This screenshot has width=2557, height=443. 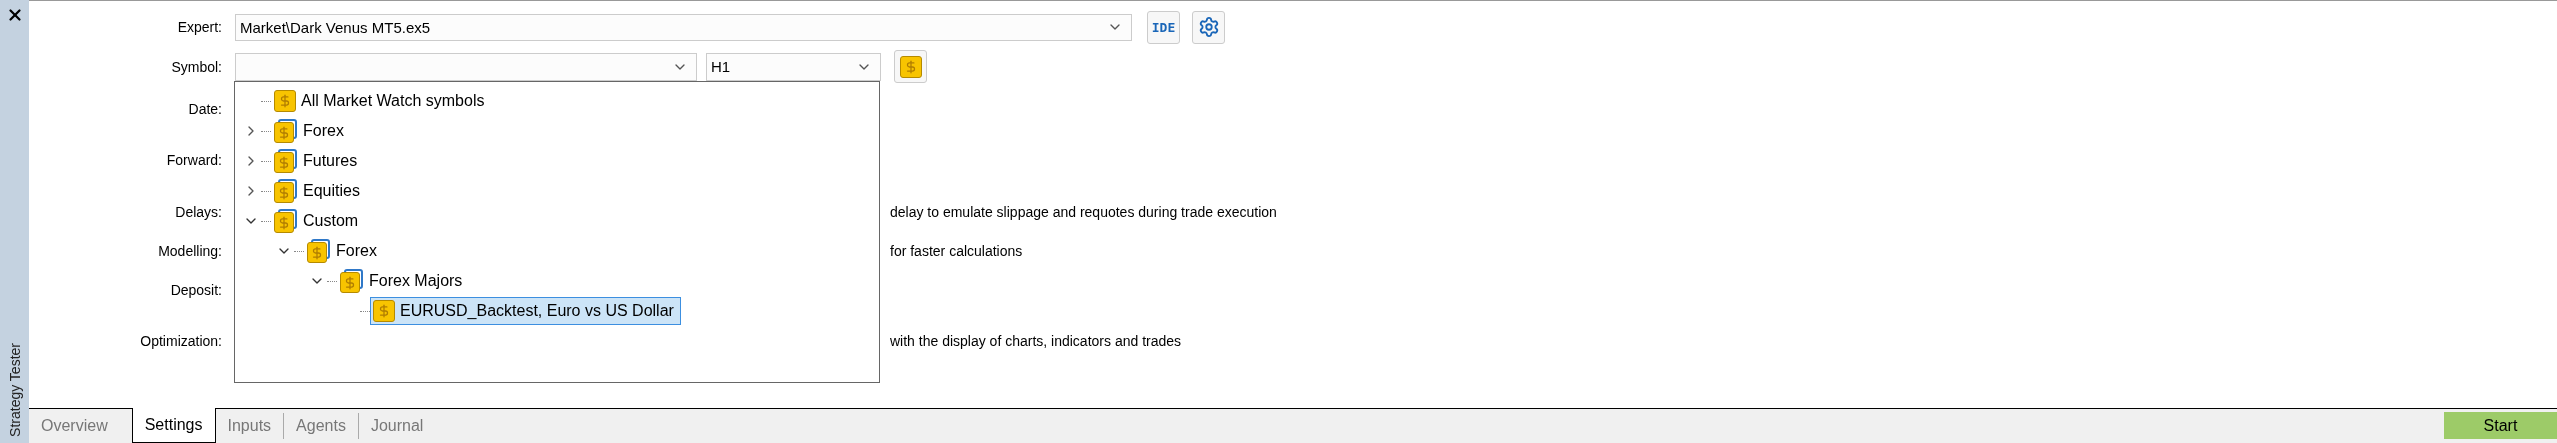 I want to click on option-description: delay to emulate slippage and requotes during trade execution, so click(x=1083, y=212).